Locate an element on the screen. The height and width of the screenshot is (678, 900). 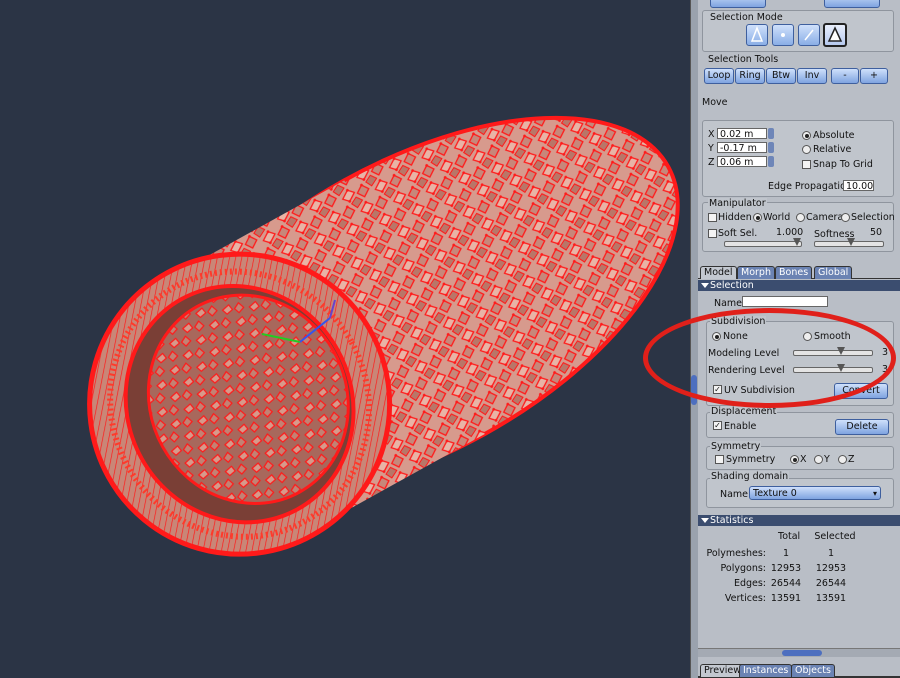
selection-radio is located at coordinates (845, 217).